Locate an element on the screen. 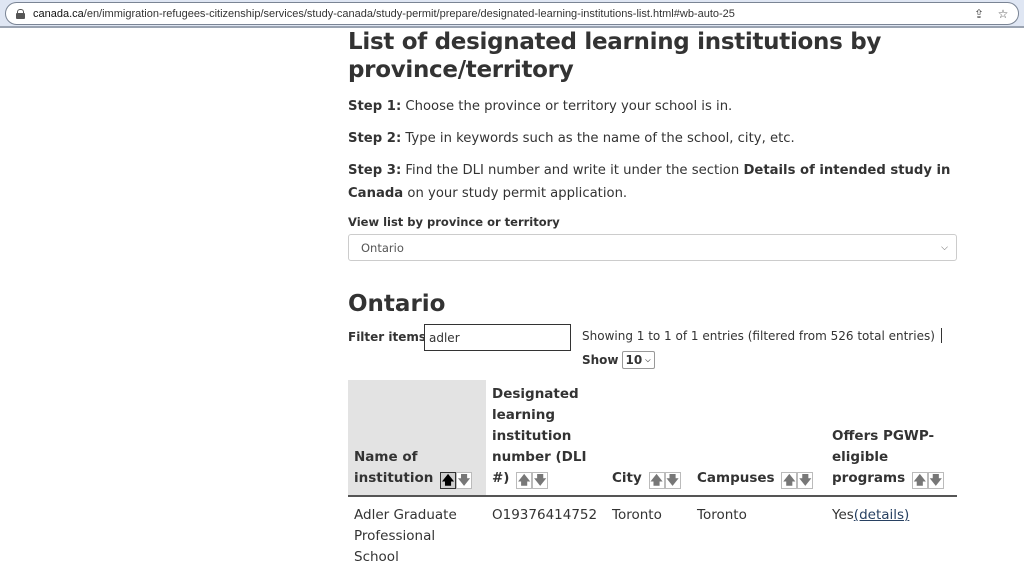  page-length-select: 10 ⌵ is located at coordinates (638, 360).